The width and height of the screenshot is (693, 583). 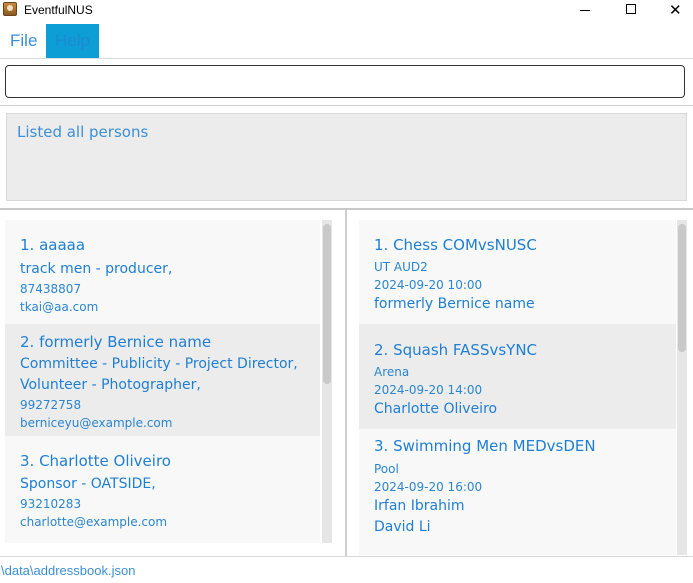 I want to click on event-participant: David Li, so click(x=402, y=527).